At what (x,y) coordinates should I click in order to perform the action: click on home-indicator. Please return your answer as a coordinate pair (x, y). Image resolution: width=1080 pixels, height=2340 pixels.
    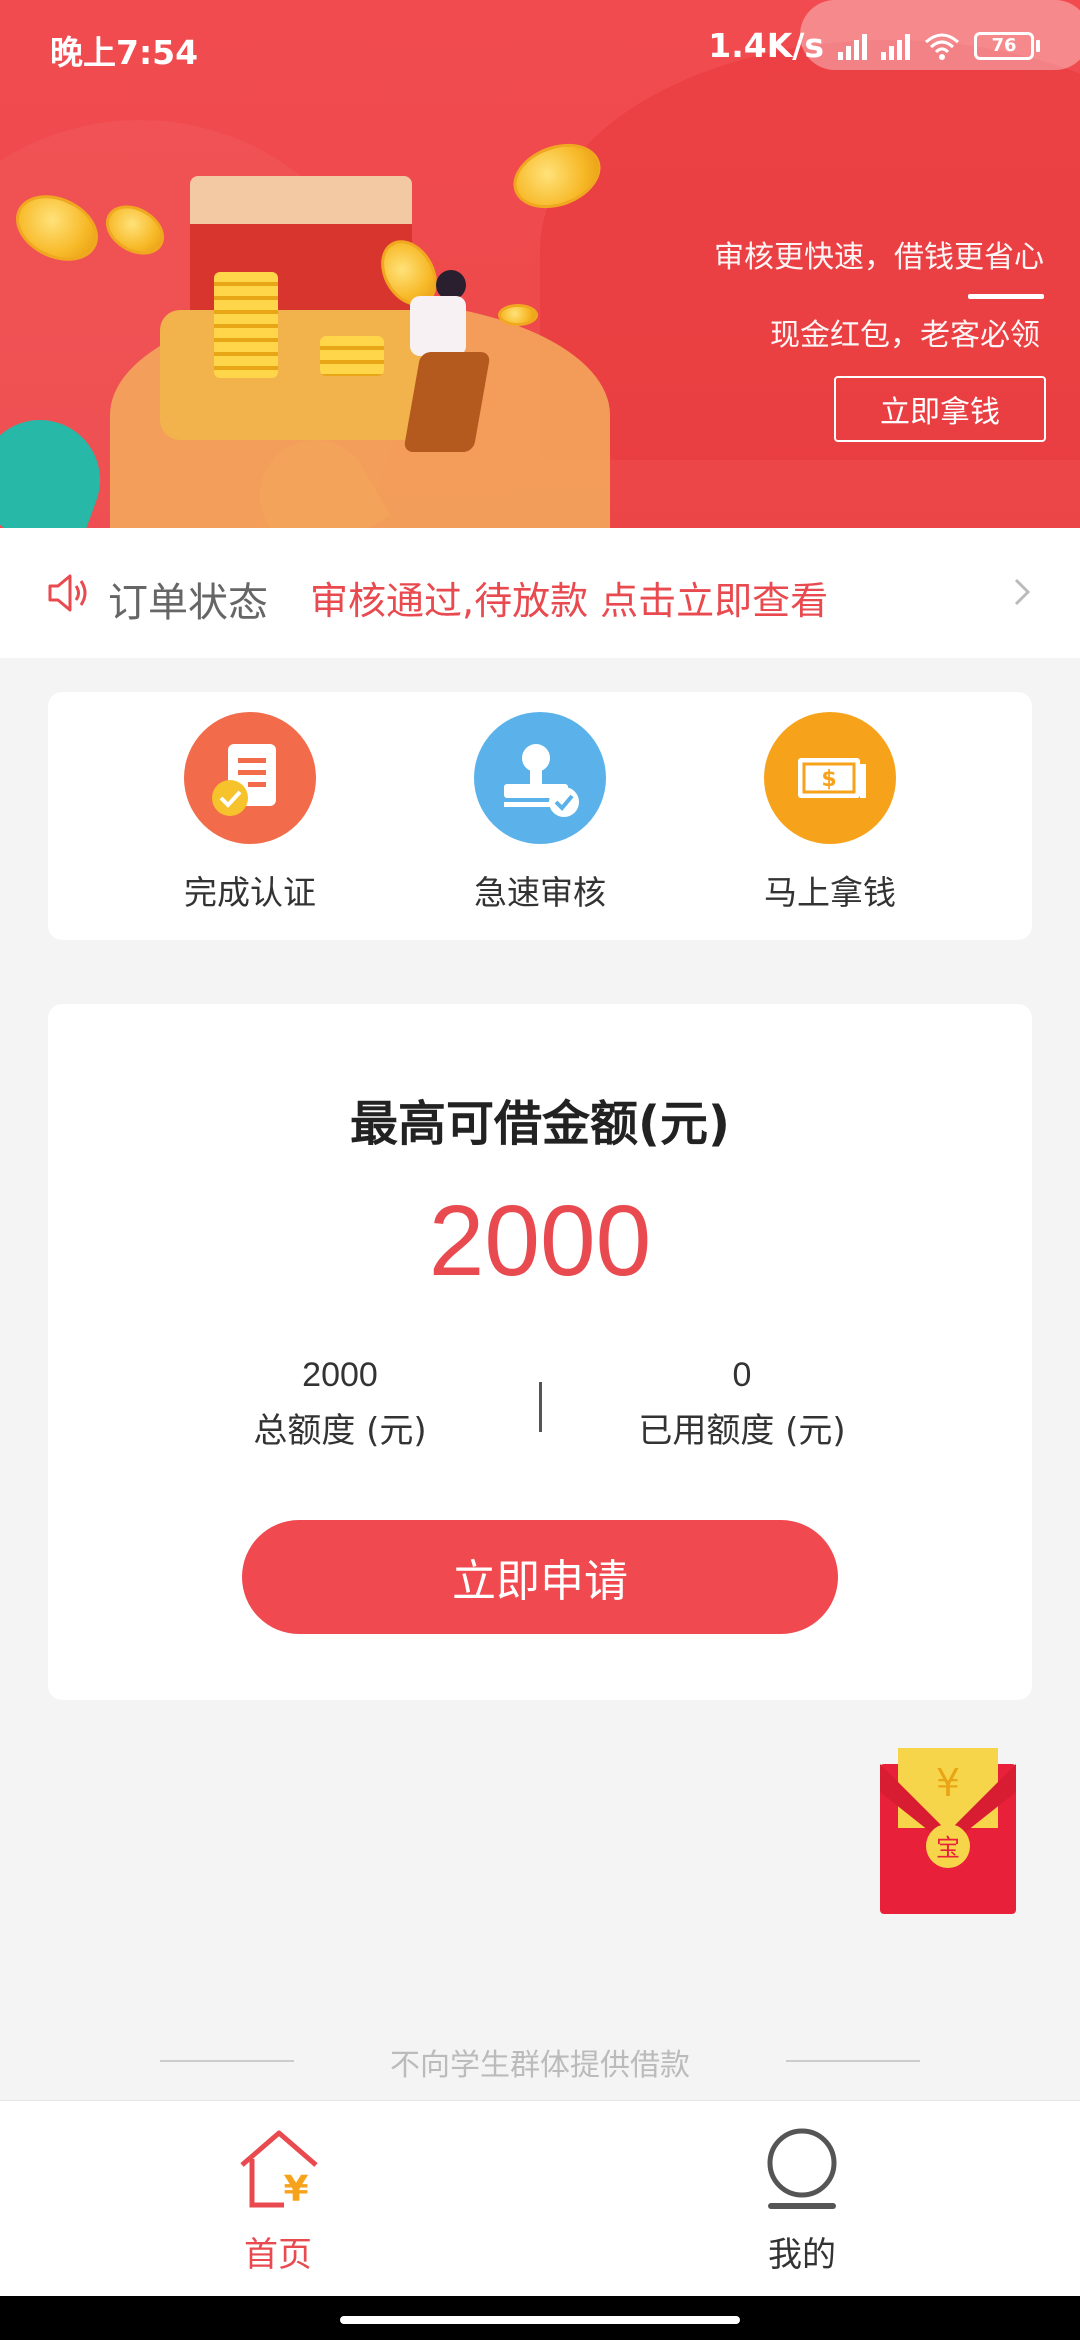
    Looking at the image, I should click on (540, 2320).